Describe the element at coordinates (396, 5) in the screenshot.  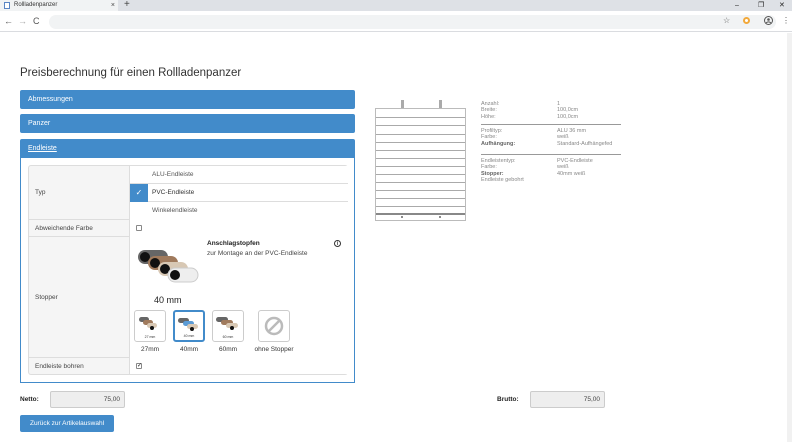
I see `tab-bar: Rollladenpanzer × + – ❐ ✕` at that location.